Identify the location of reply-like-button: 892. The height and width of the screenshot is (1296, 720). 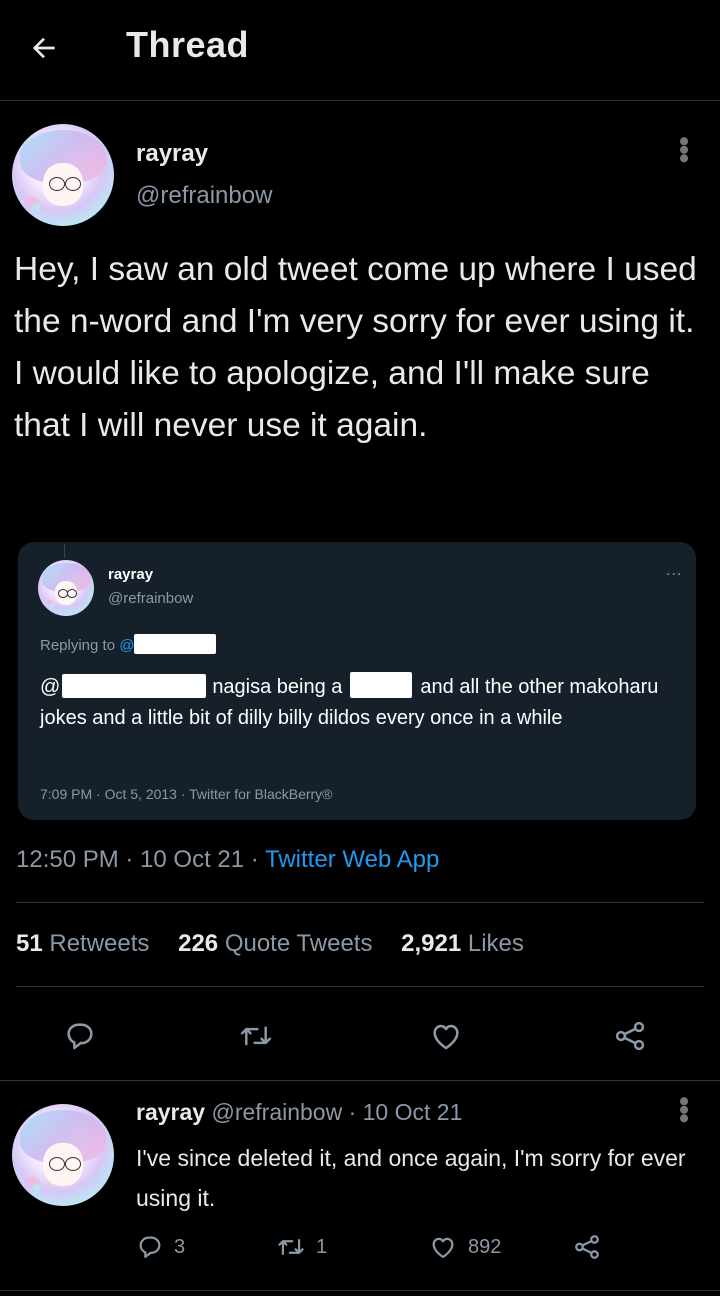
(464, 1247).